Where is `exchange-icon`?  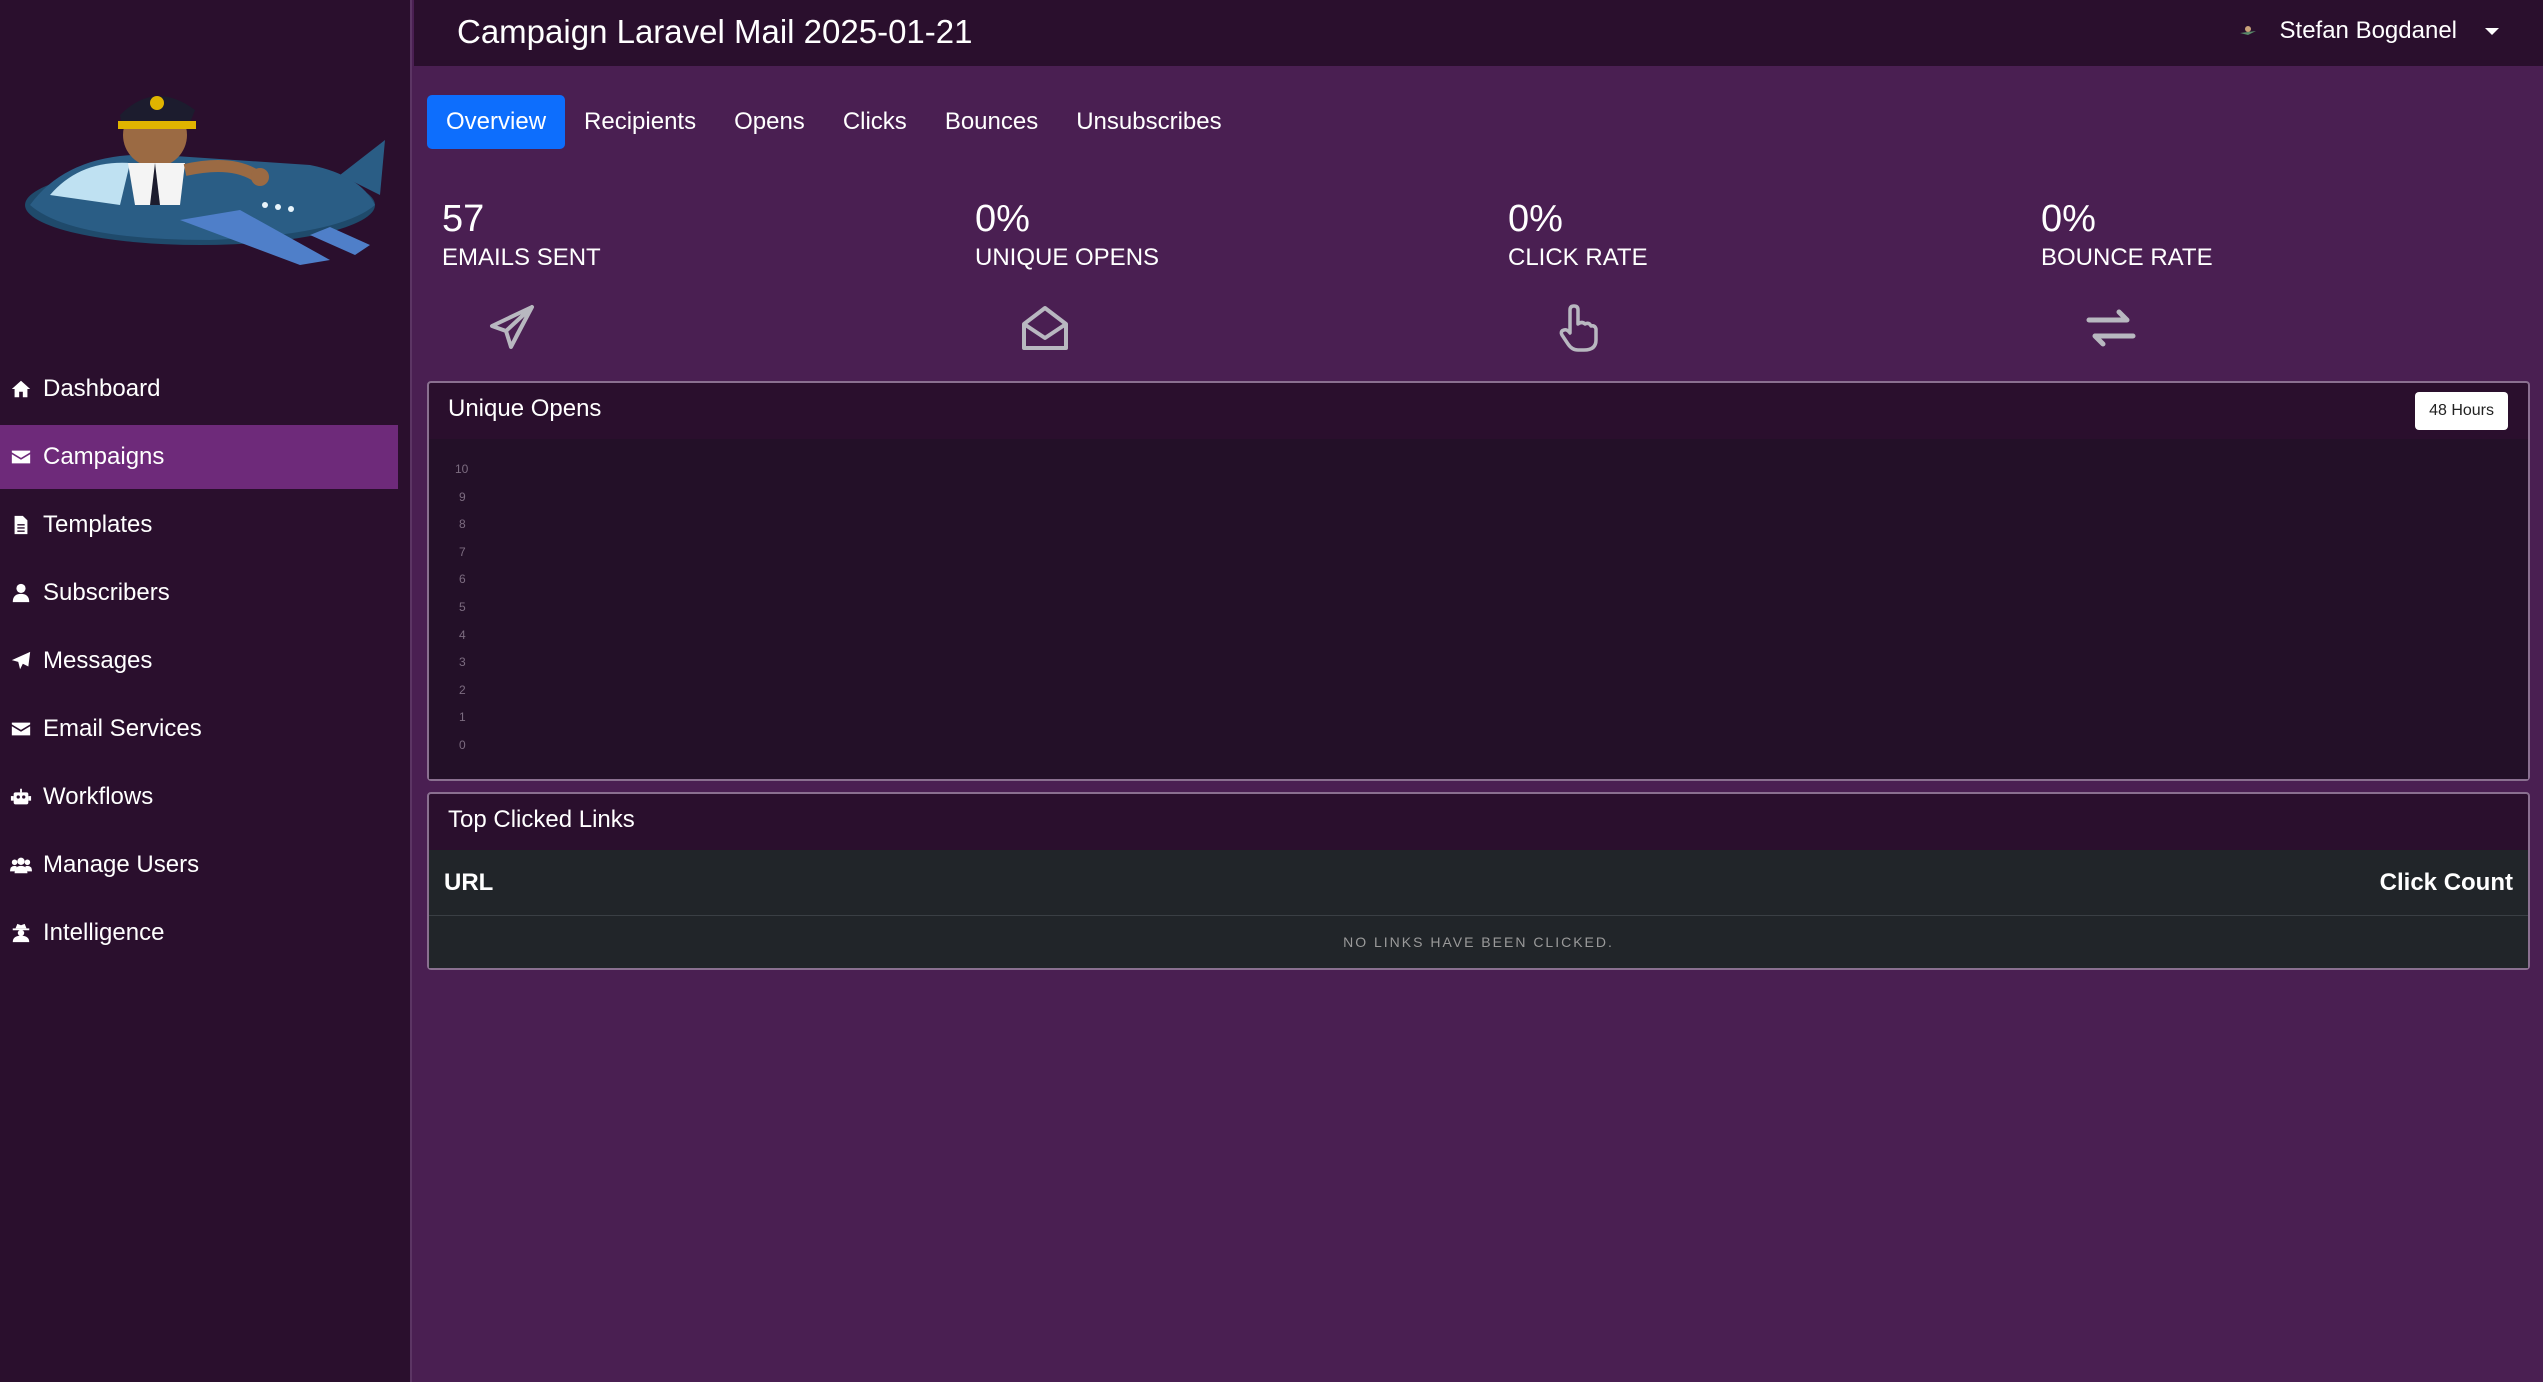
exchange-icon is located at coordinates (2111, 328).